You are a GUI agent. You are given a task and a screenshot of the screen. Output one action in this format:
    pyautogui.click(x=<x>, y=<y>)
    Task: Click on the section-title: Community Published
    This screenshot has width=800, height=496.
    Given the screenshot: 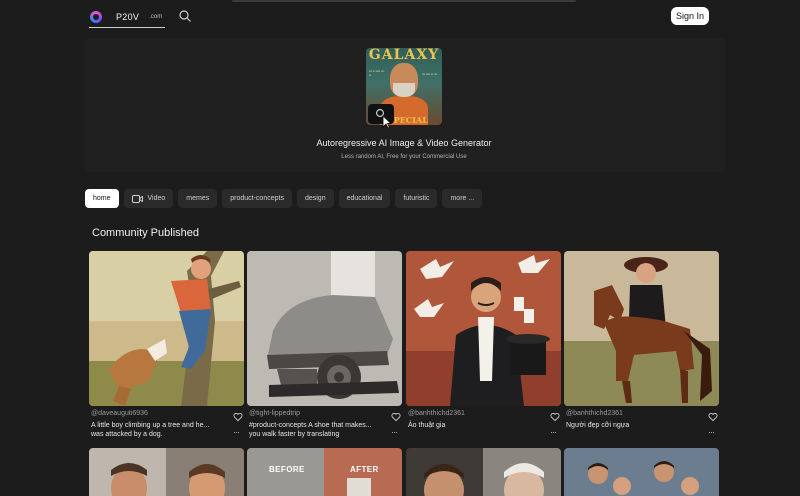 What is the action you would take?
    pyautogui.click(x=145, y=233)
    